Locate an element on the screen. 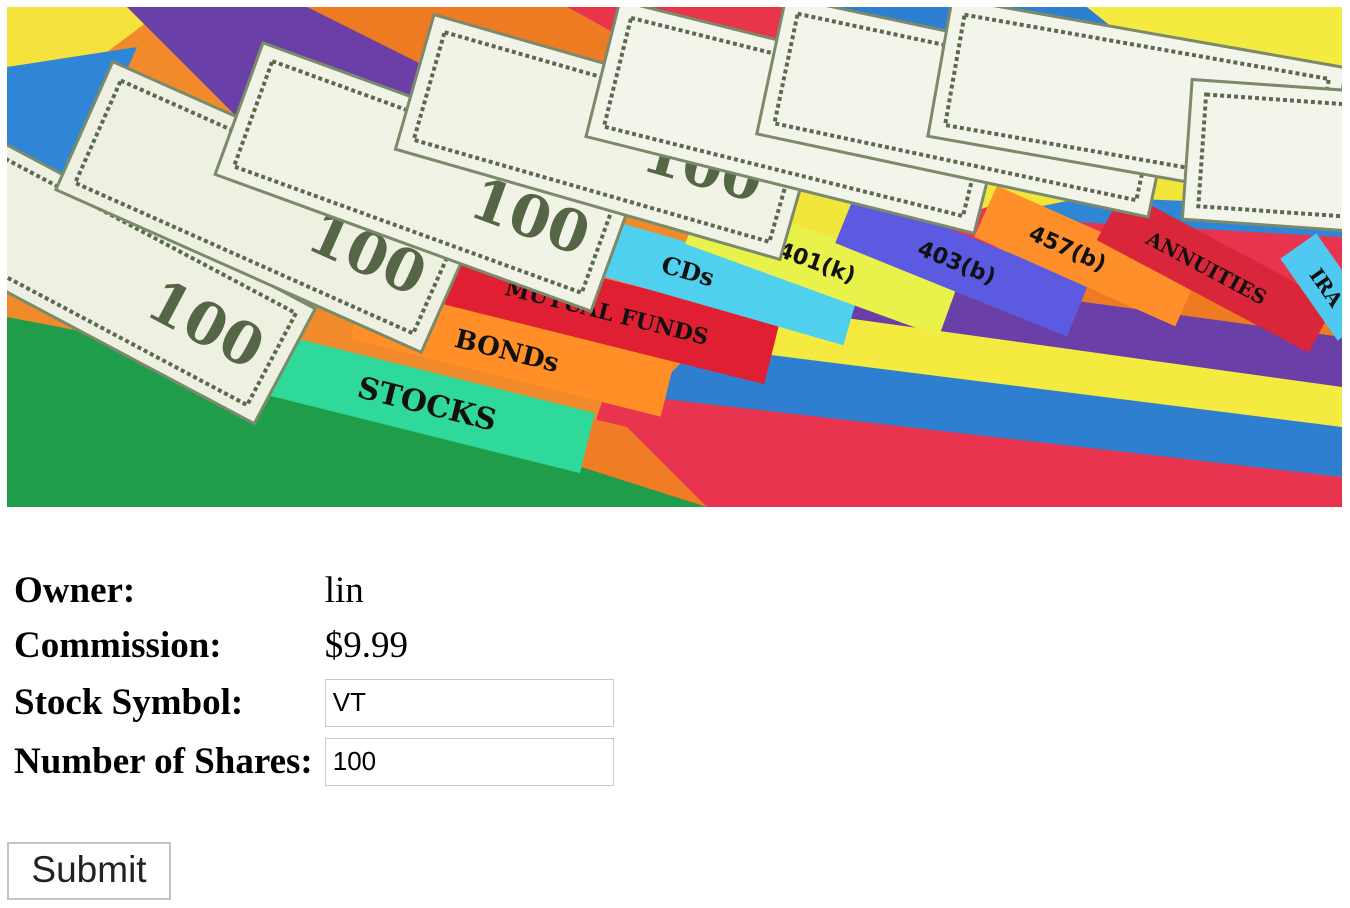 This screenshot has width=1350, height=908. symbol-row: Stock Symbol: is located at coordinates (314, 702).